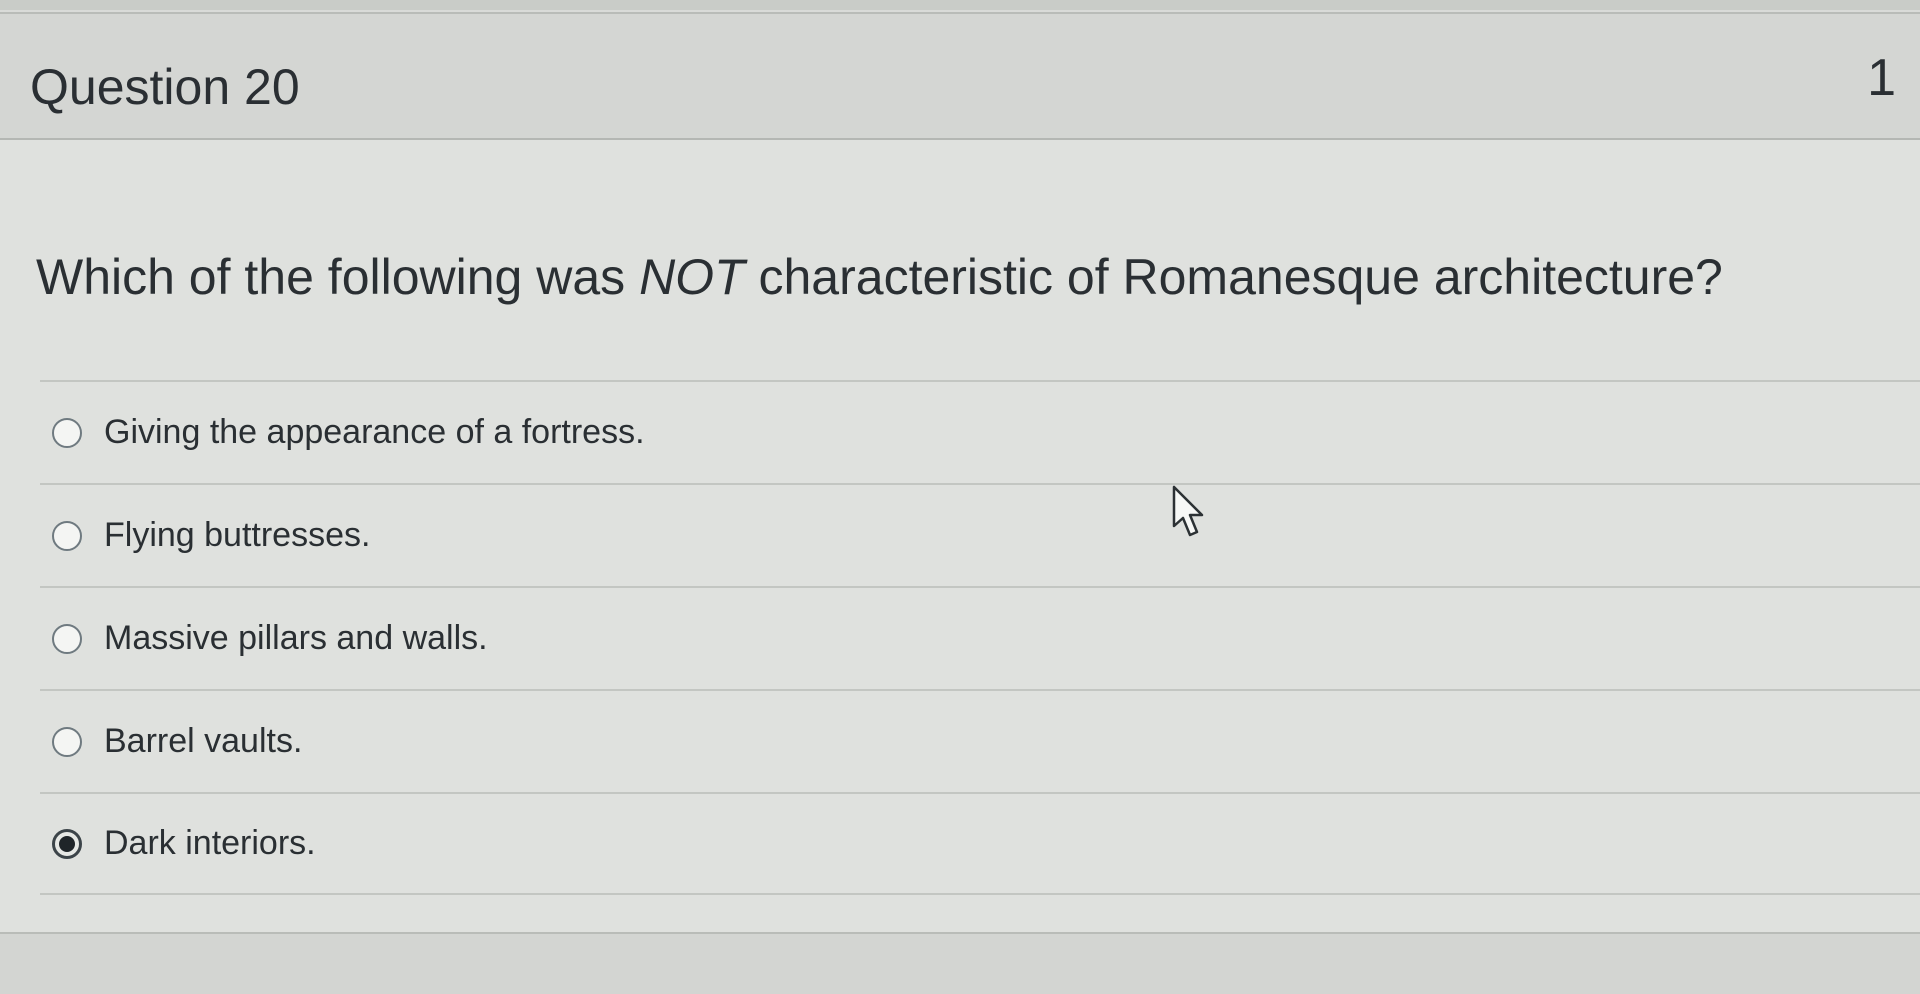 The width and height of the screenshot is (1920, 994). Describe the element at coordinates (67, 843) in the screenshot. I see `radio-checked-icon` at that location.